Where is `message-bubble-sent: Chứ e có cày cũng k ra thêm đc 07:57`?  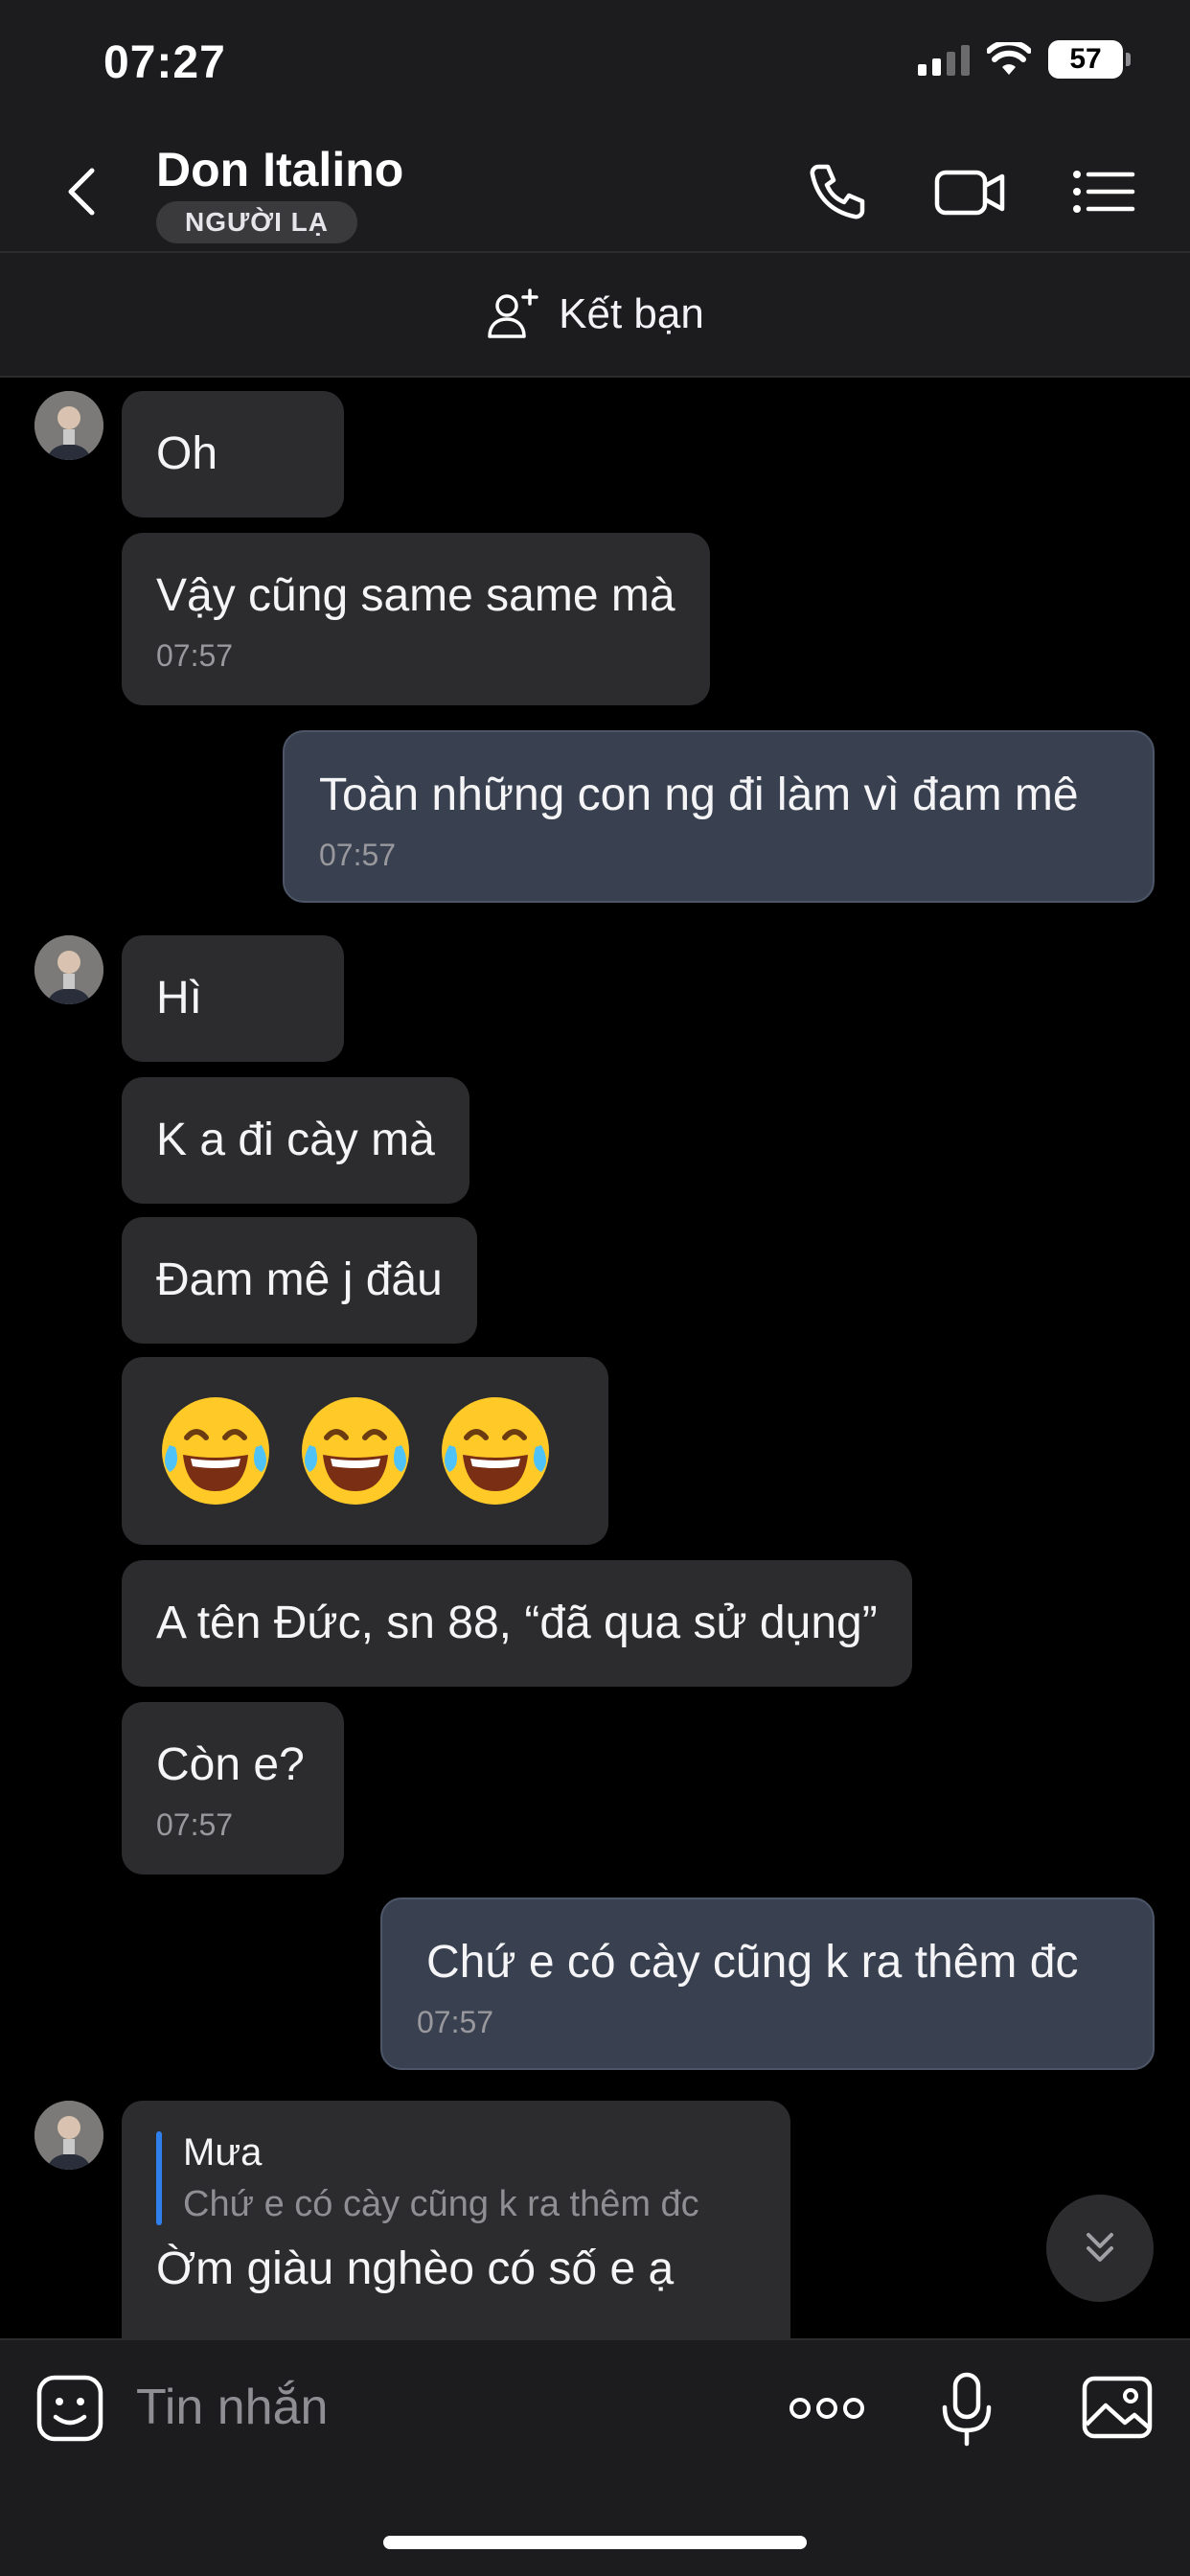
message-bubble-sent: Chứ e có cày cũng k ra thêm đc 07:57 is located at coordinates (767, 1984).